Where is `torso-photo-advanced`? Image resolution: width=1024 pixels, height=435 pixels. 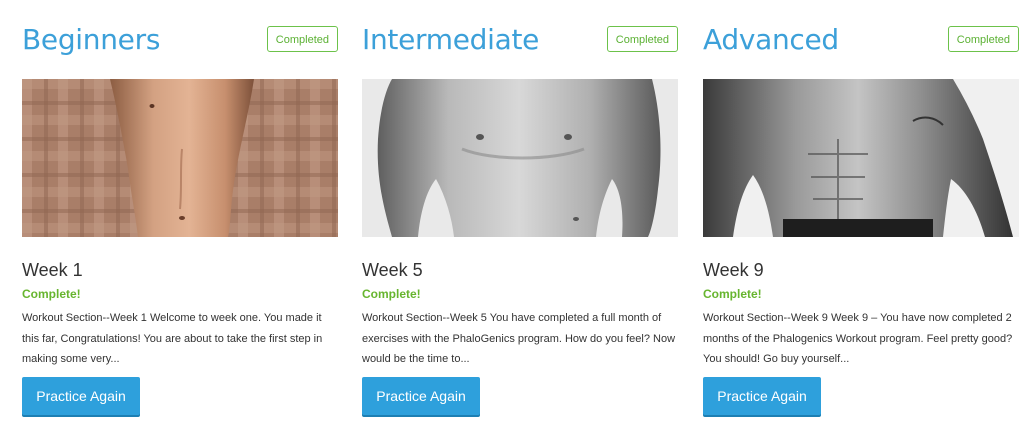
torso-photo-advanced is located at coordinates (861, 158).